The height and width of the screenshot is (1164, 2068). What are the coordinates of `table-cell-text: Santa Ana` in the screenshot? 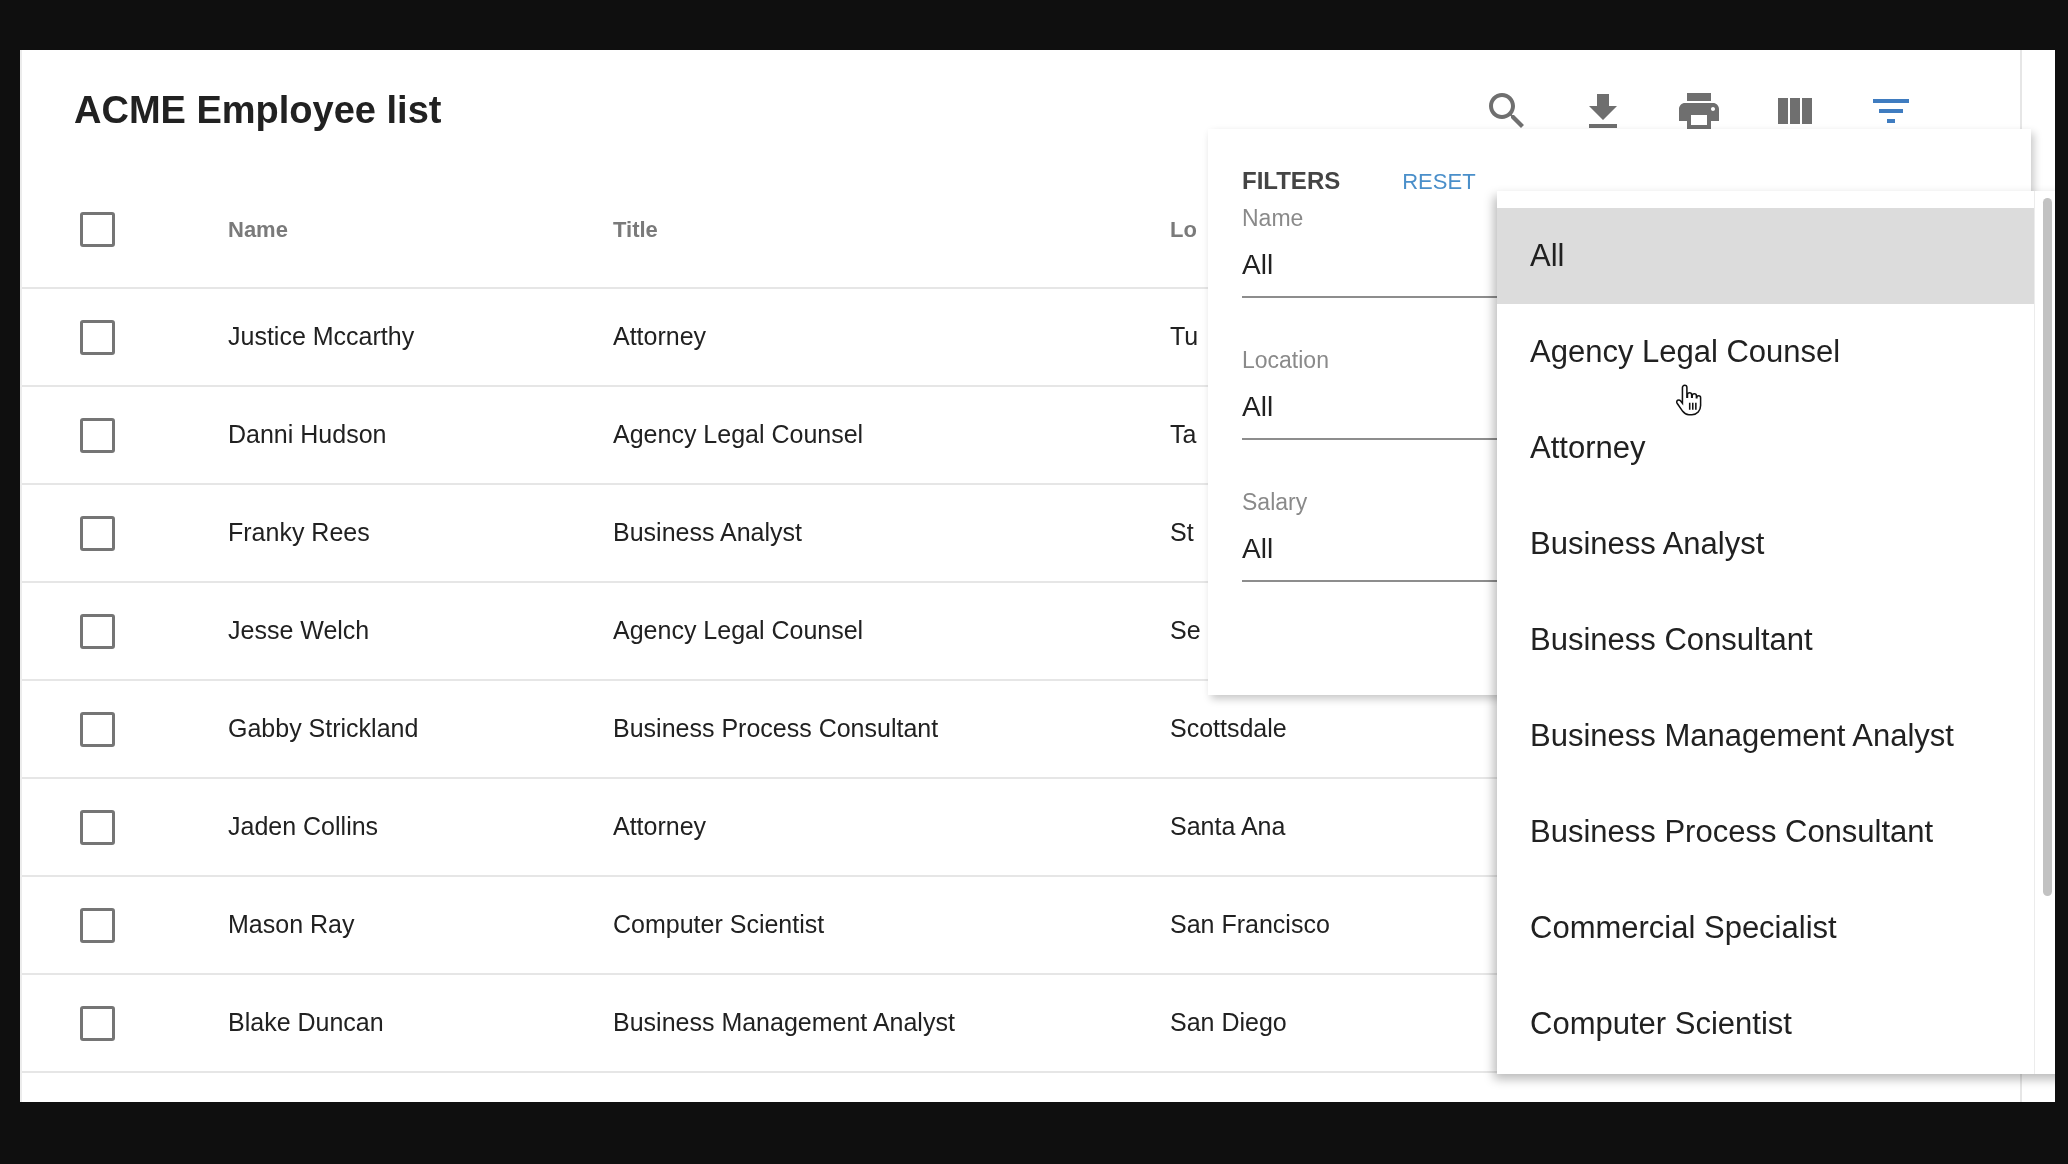 It's located at (1228, 827).